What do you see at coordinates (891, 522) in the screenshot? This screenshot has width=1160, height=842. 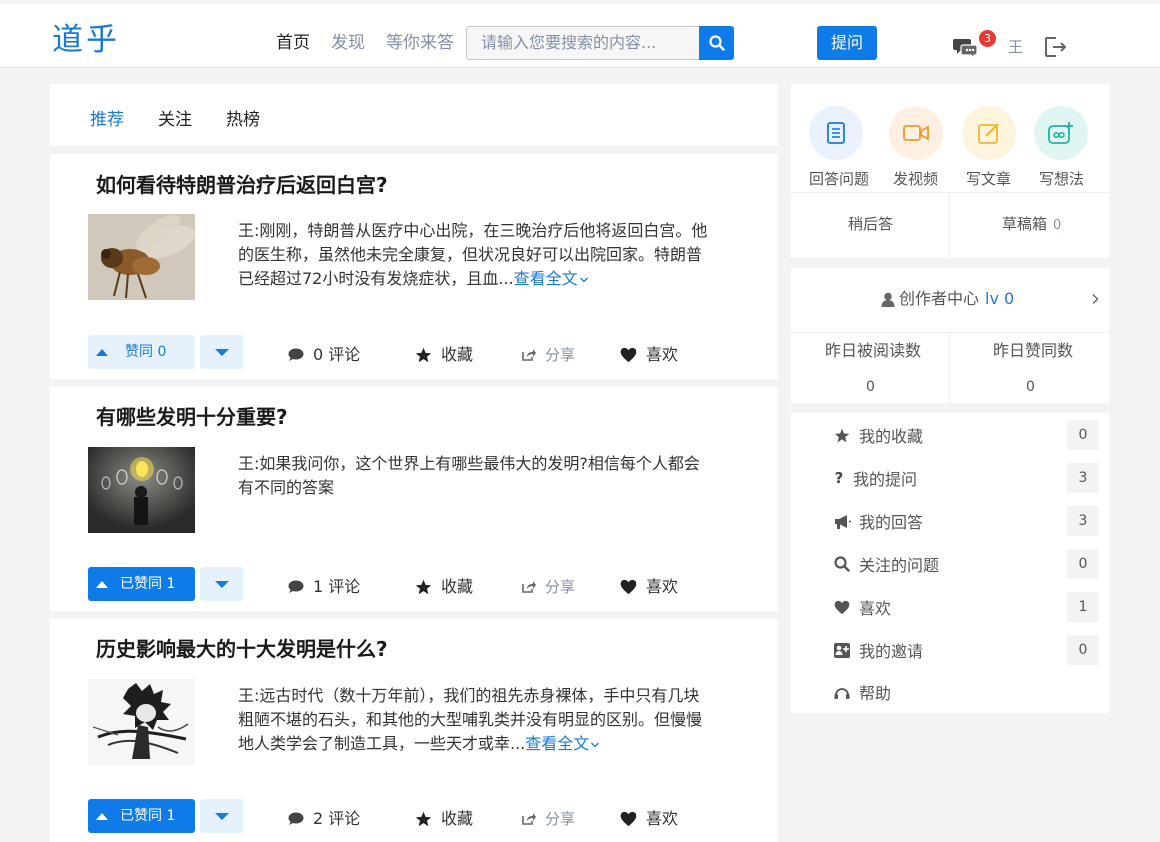 I see `menu-label: 我的回答` at bounding box center [891, 522].